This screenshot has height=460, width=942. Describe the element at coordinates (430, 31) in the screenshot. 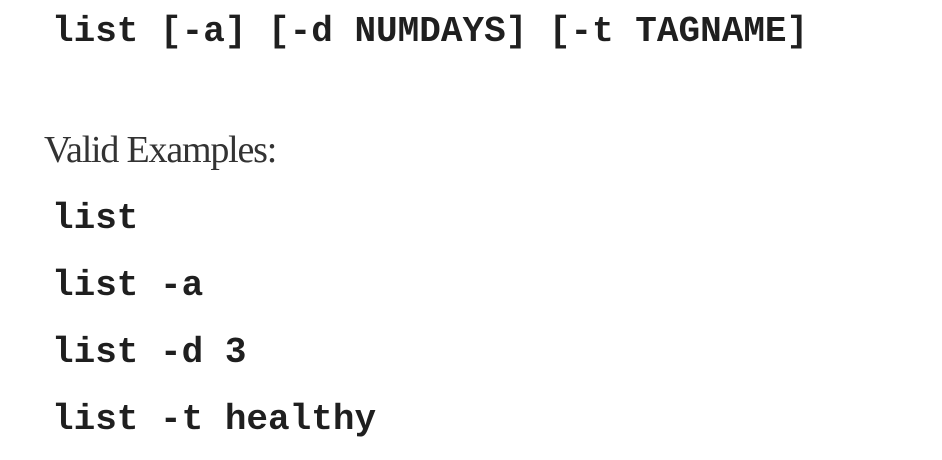

I see `usage-syntax: list [-a] [-d NUMDAYS] [-t TAGNAME]` at that location.